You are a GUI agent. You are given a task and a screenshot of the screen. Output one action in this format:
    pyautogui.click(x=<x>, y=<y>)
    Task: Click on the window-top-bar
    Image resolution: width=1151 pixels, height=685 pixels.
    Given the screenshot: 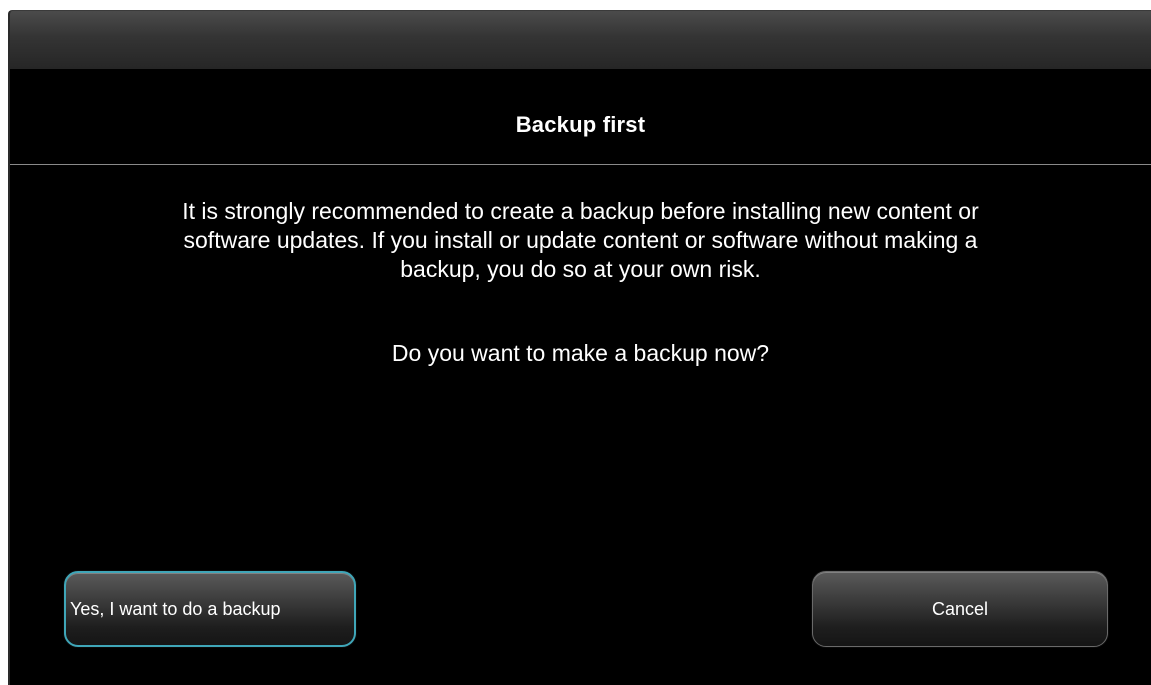 What is the action you would take?
    pyautogui.click(x=580, y=40)
    